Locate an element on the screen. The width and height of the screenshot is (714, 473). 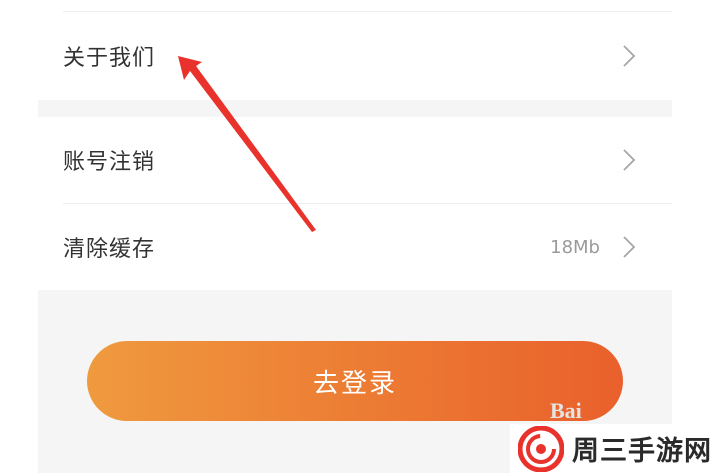
settings-item-label: 清除缓存 is located at coordinates (109, 249).